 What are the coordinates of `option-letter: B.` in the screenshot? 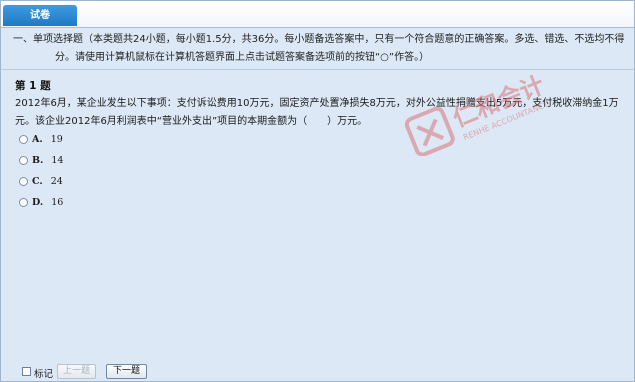 It's located at (38, 160).